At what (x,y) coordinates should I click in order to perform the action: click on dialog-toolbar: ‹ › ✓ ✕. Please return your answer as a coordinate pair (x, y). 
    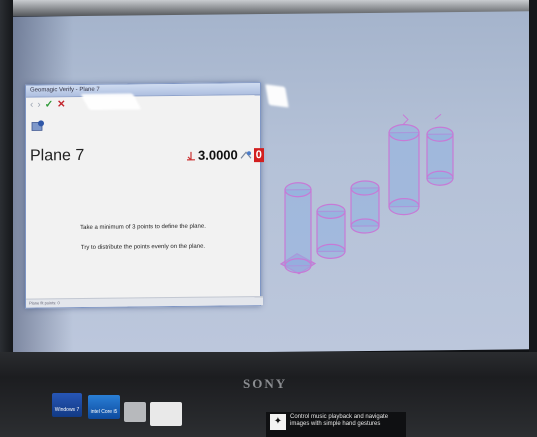
    Looking at the image, I should click on (47, 105).